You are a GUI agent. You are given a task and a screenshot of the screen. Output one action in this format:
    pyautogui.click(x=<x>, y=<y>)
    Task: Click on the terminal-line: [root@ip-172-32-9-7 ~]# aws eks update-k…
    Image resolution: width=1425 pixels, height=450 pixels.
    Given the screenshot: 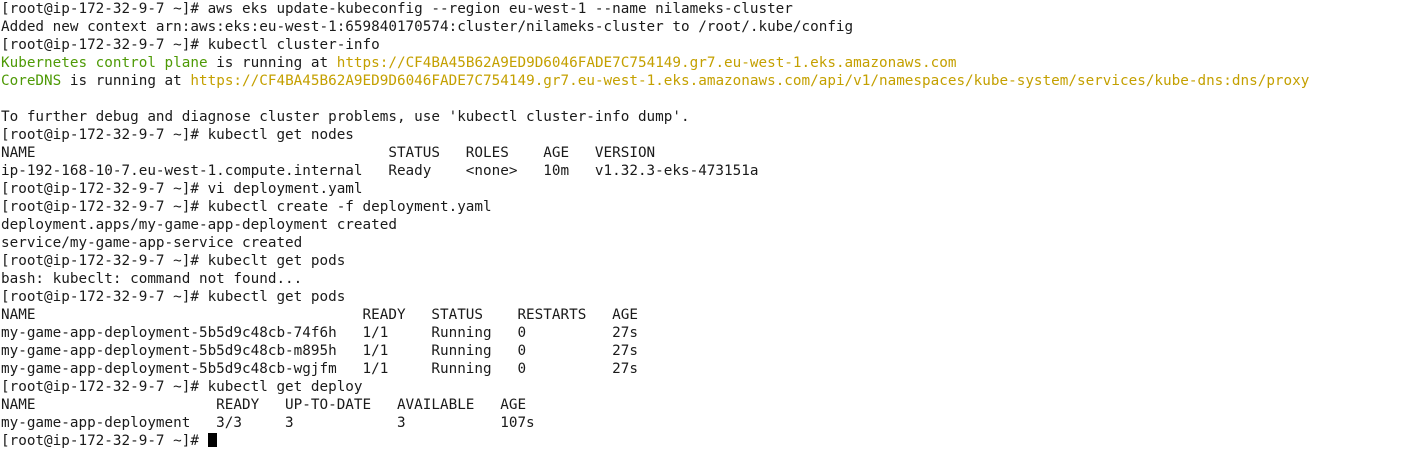 What is the action you would take?
    pyautogui.click(x=712, y=9)
    